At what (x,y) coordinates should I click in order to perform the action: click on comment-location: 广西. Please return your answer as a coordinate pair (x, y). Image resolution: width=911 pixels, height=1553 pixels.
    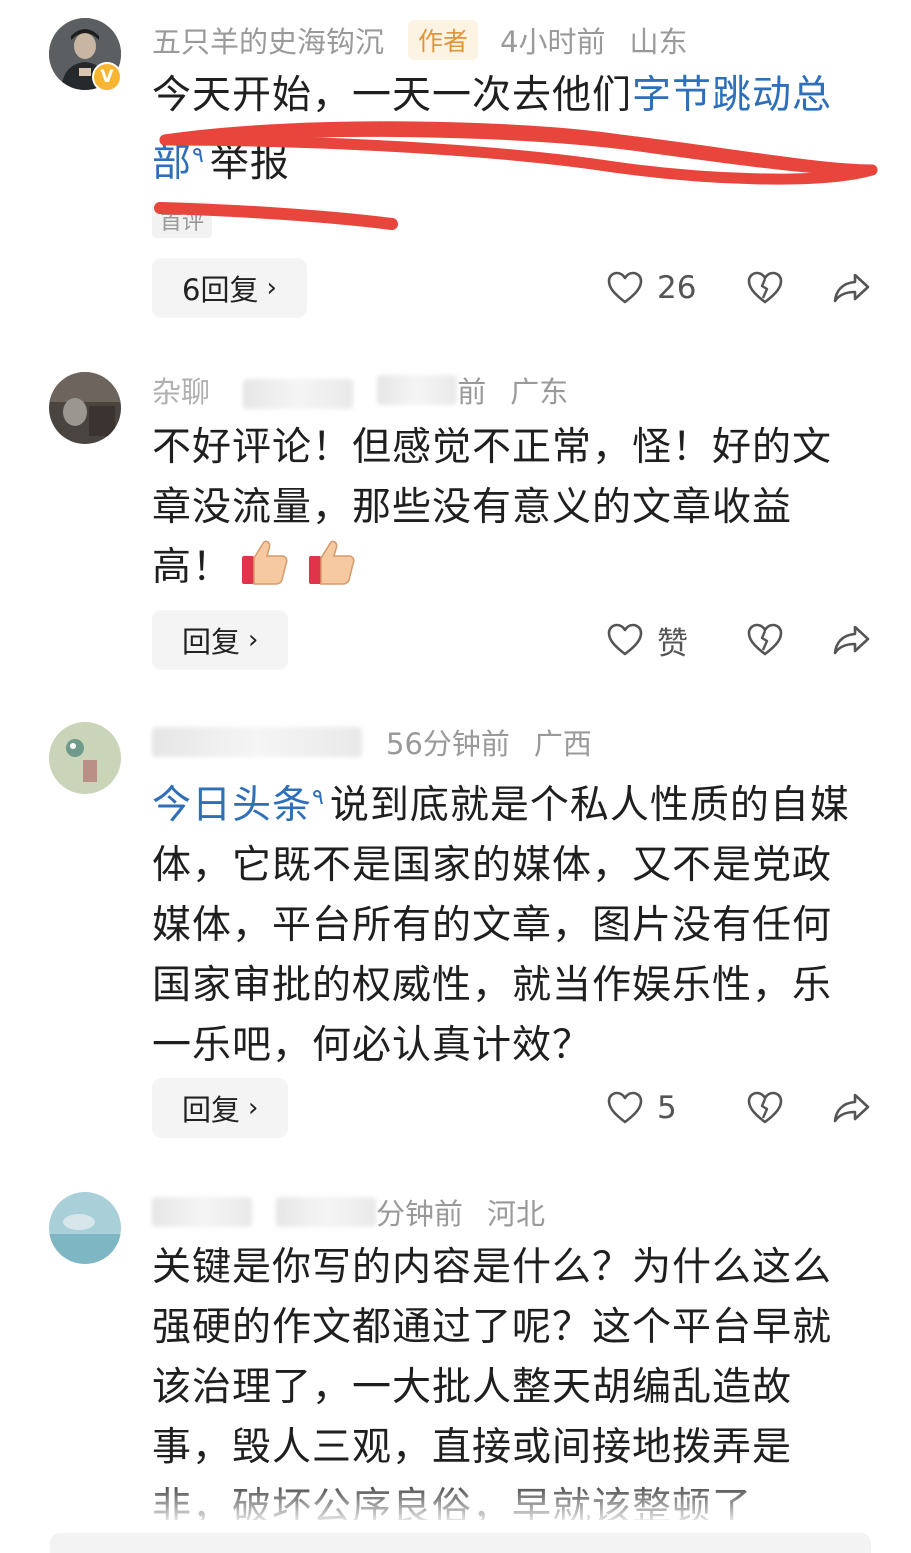
    Looking at the image, I should click on (562, 744).